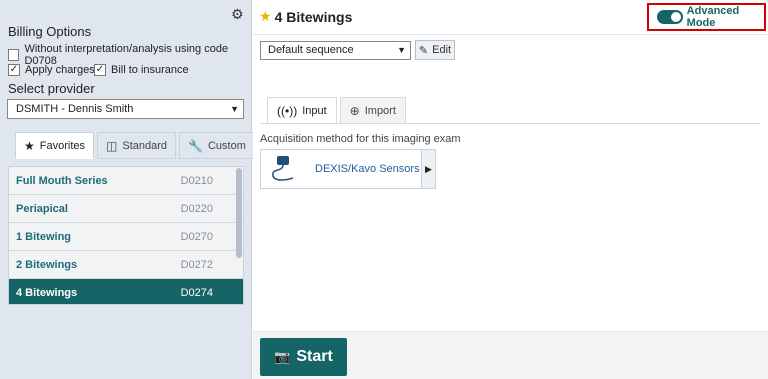 This screenshot has width=768, height=379. I want to click on pencil-icon: ✎, so click(423, 50).